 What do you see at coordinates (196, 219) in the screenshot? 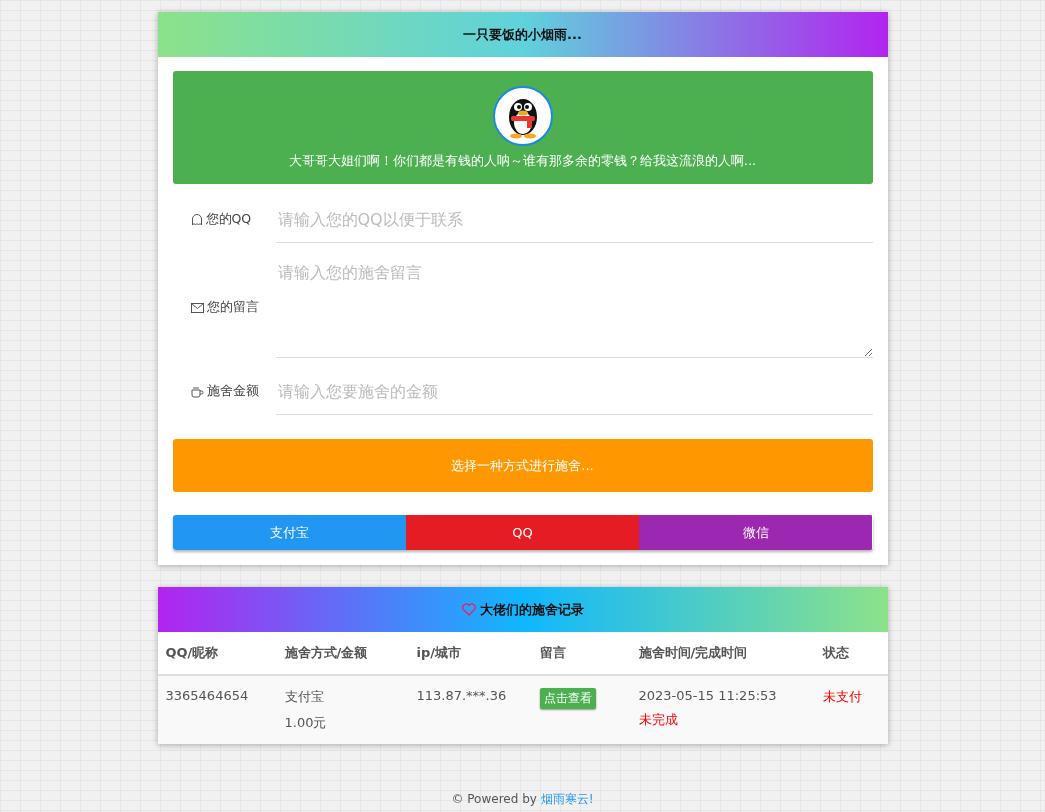
I see `ghost-icon` at bounding box center [196, 219].